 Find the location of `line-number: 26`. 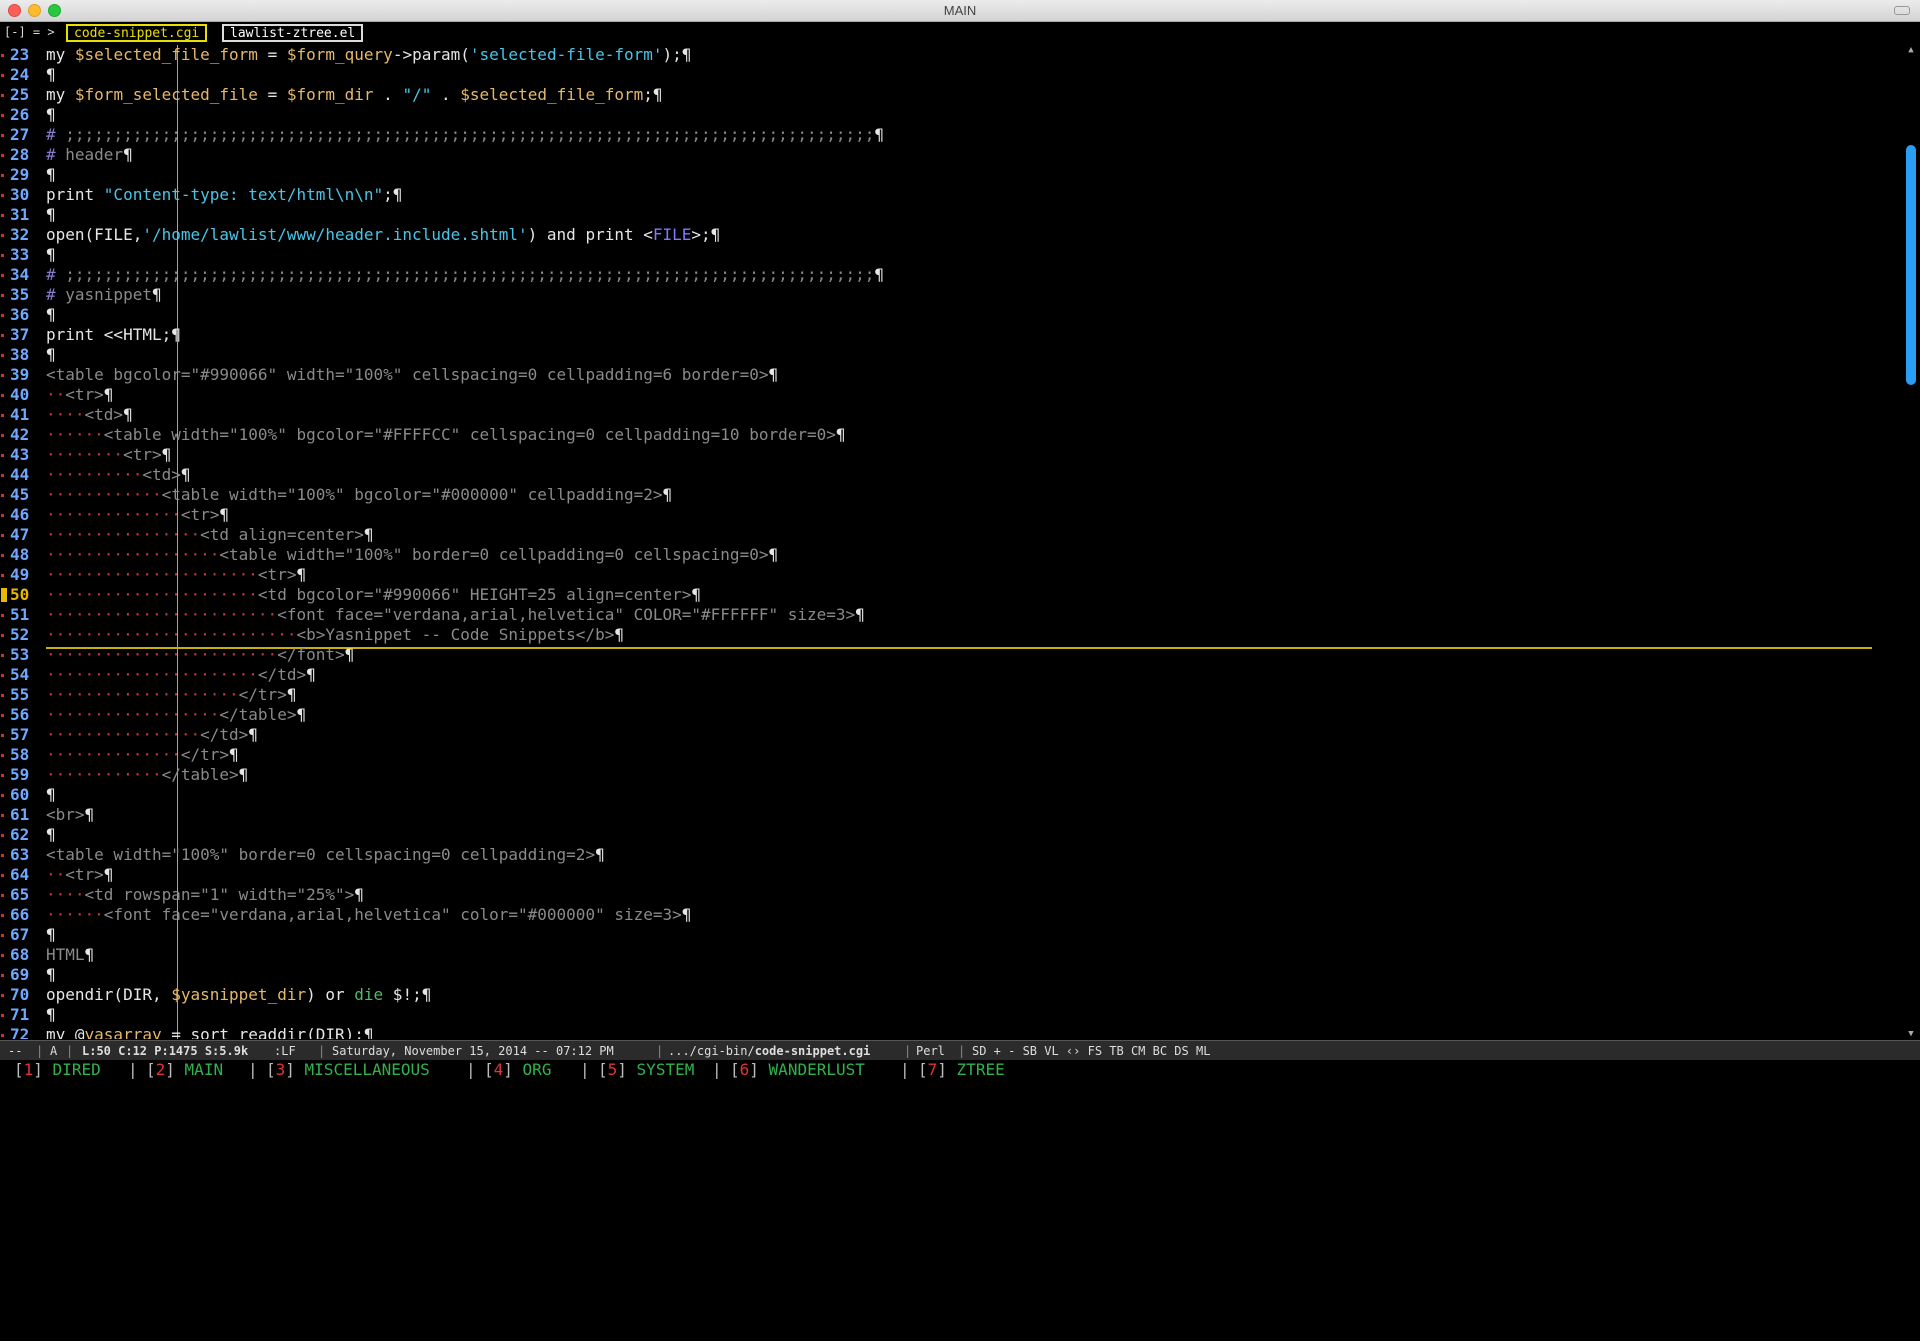

line-number: 26 is located at coordinates (20, 114).